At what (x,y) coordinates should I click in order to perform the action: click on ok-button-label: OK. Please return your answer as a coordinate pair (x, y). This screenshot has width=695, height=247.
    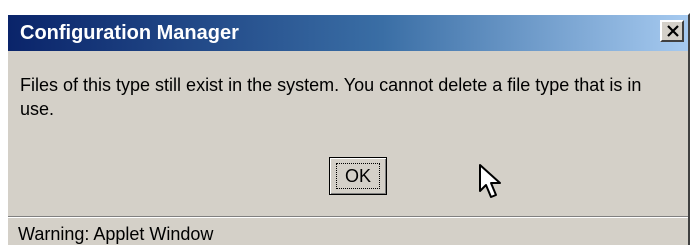
    Looking at the image, I should click on (357, 176).